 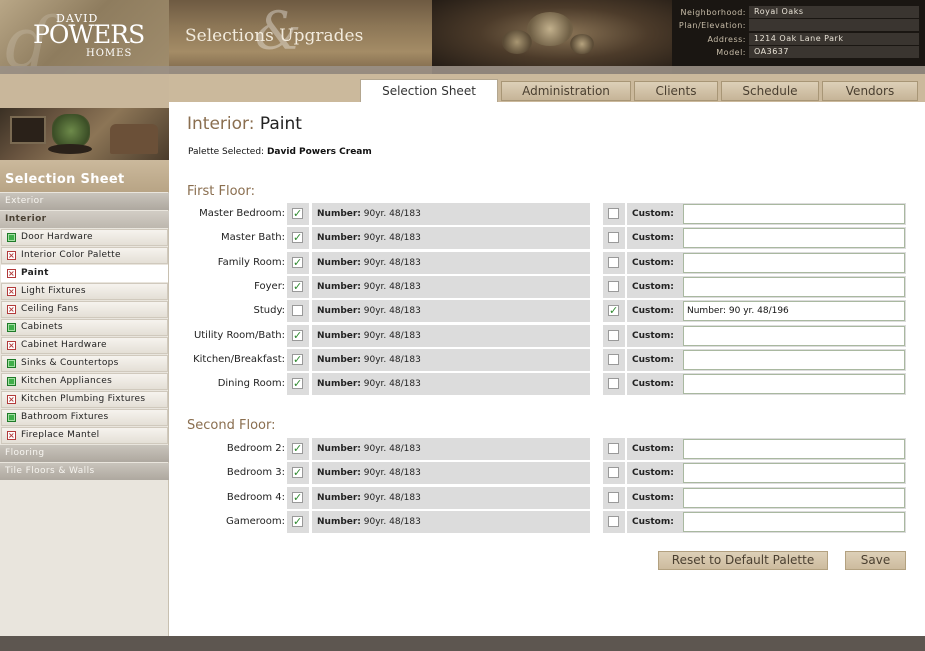 I want to click on sidebar-item: × Fireplace Mantel, so click(x=84, y=435).